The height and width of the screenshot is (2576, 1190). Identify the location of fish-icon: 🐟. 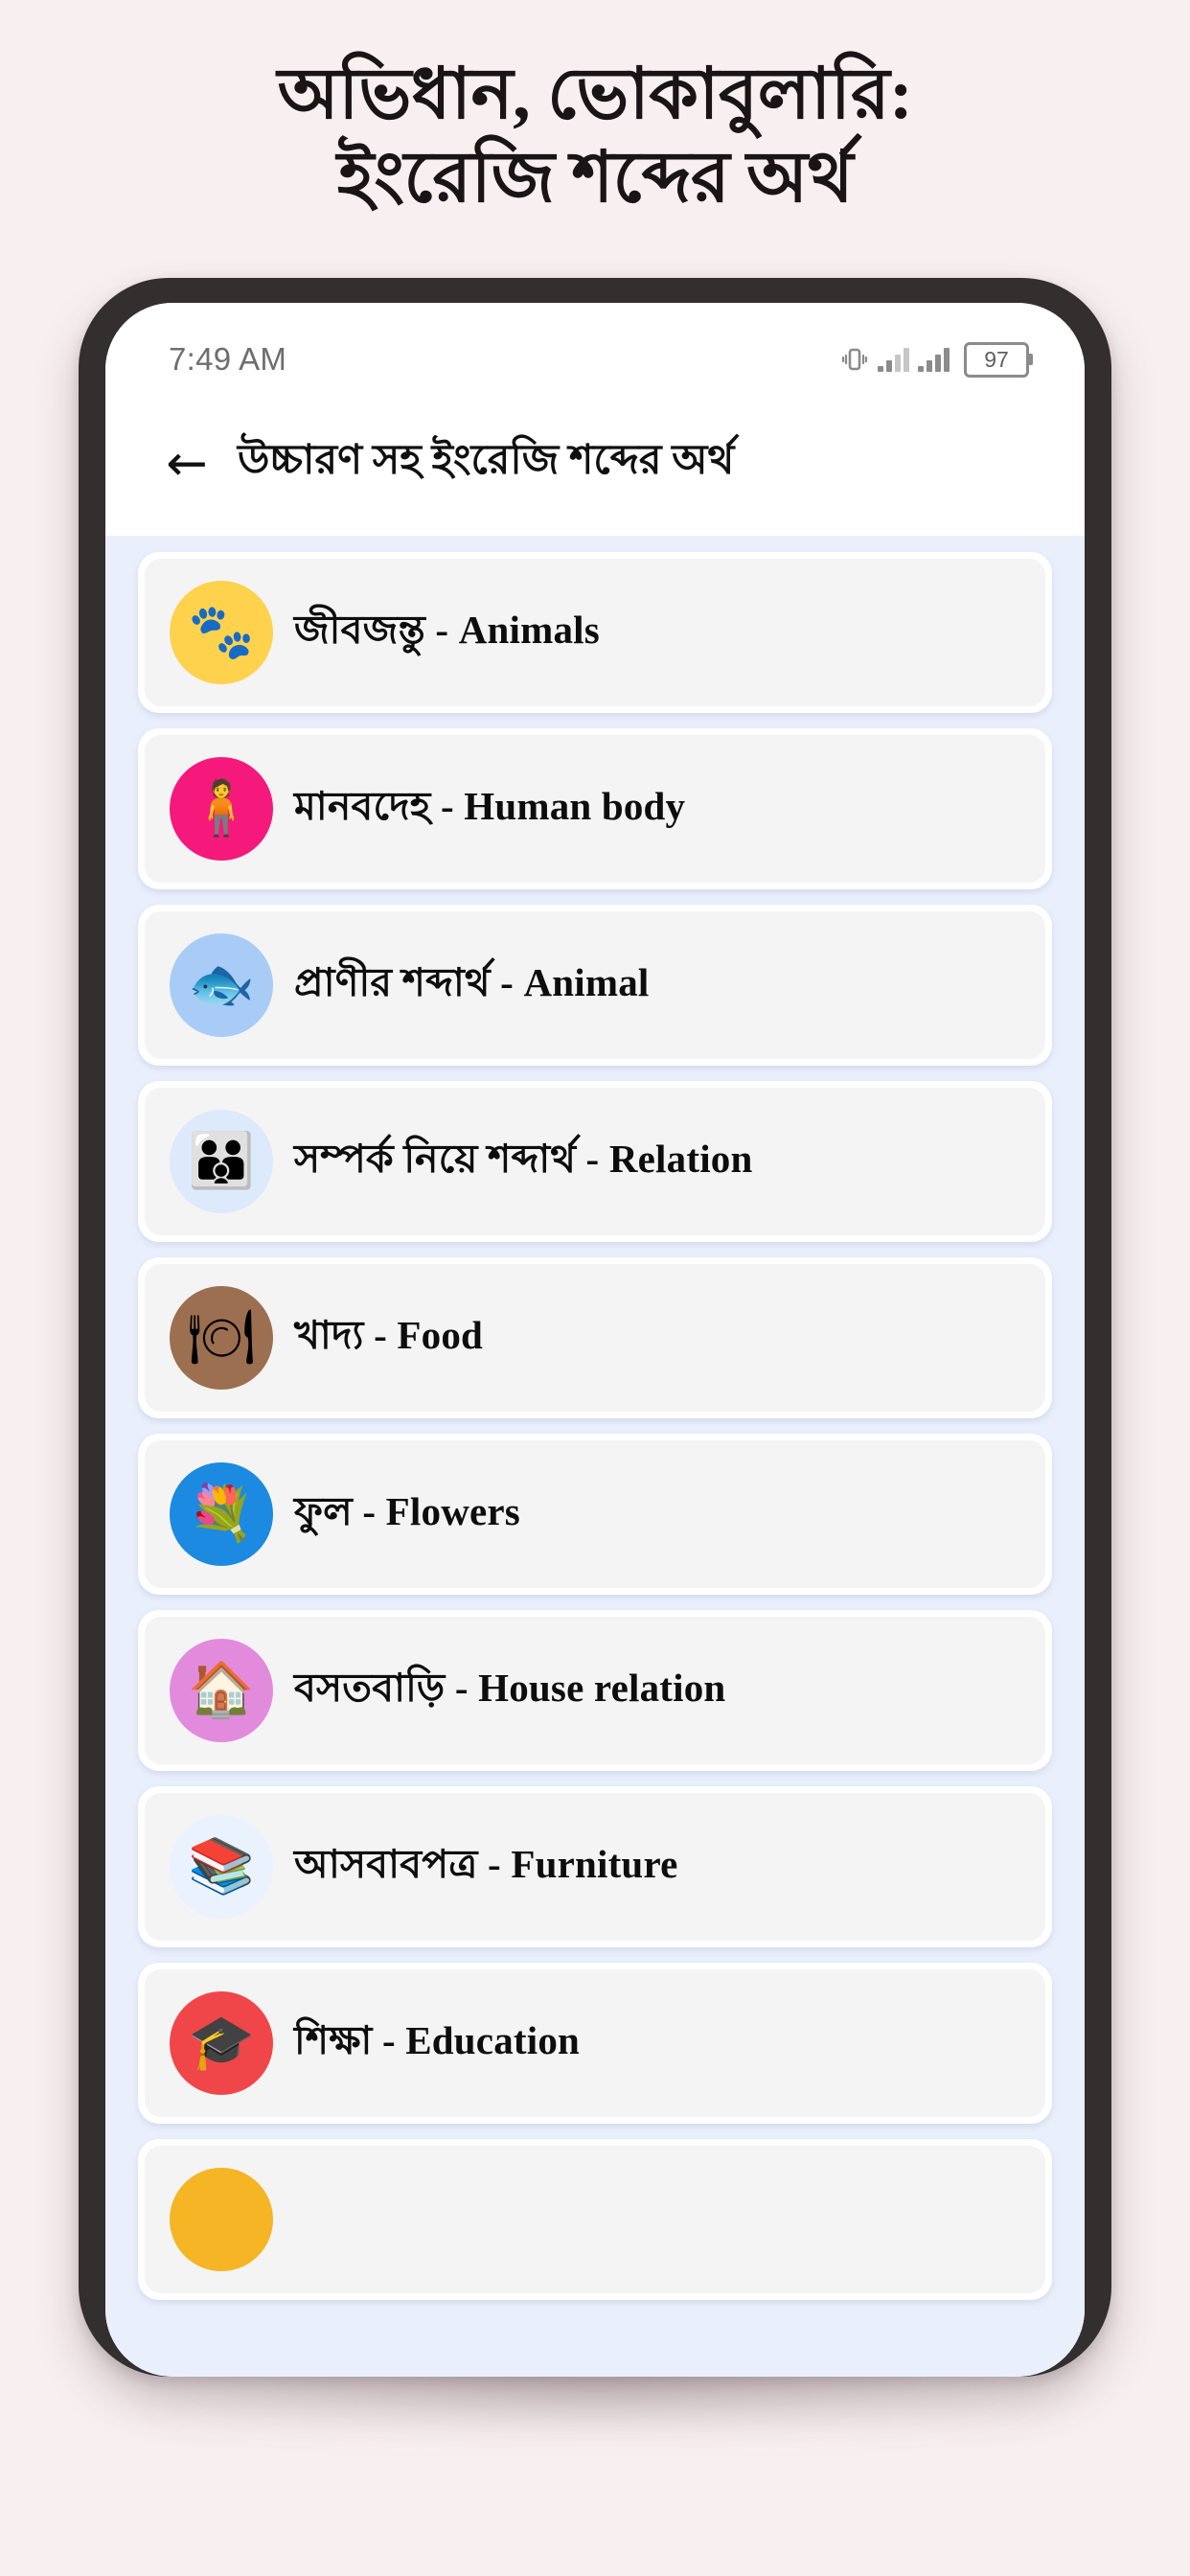
(222, 985).